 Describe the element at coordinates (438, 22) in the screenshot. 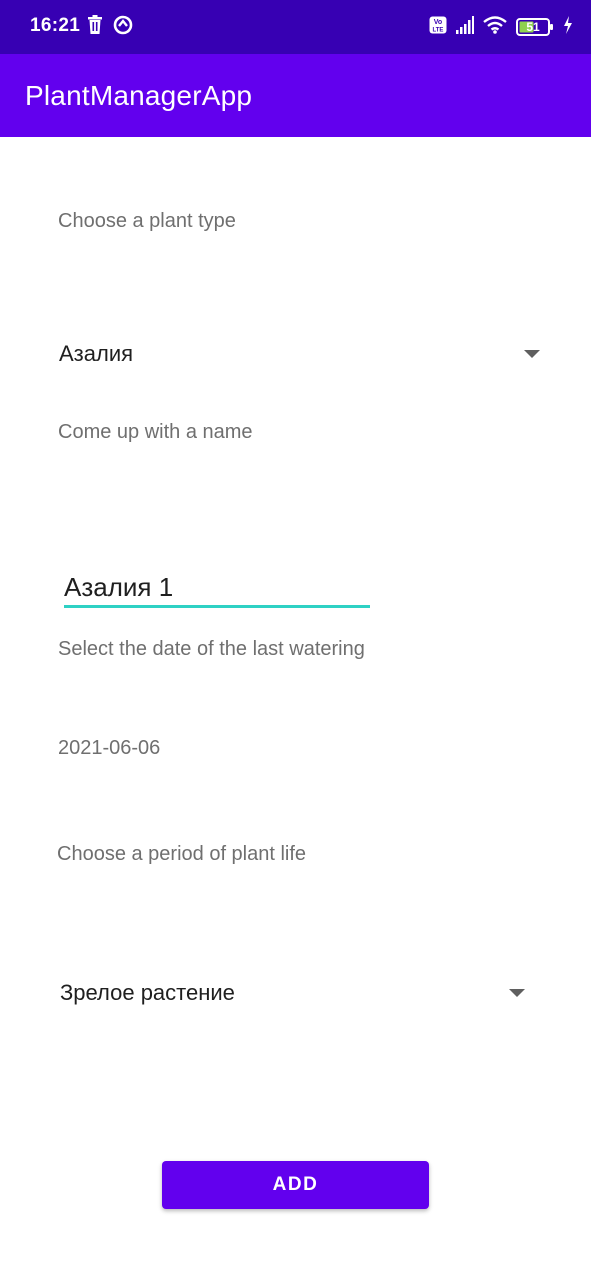

I see `volte-vo-text: Vo` at that location.